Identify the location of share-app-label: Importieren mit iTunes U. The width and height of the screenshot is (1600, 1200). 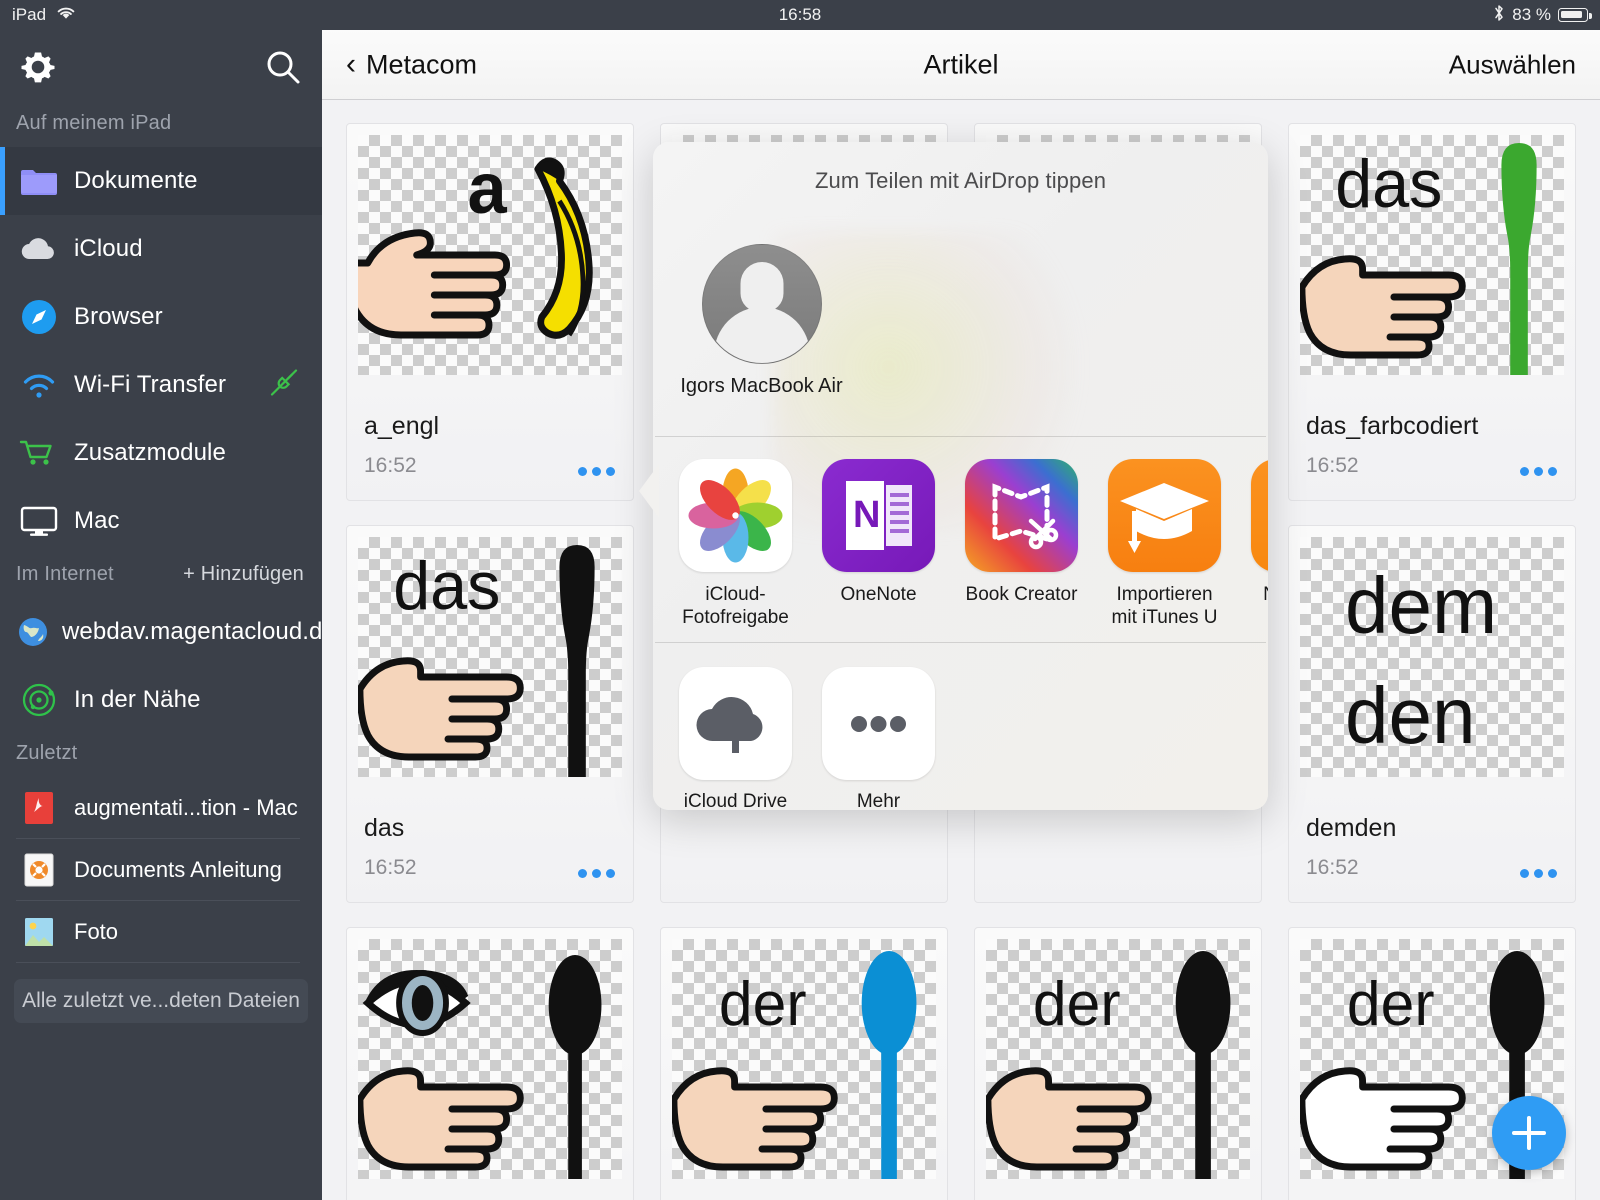
(1164, 606).